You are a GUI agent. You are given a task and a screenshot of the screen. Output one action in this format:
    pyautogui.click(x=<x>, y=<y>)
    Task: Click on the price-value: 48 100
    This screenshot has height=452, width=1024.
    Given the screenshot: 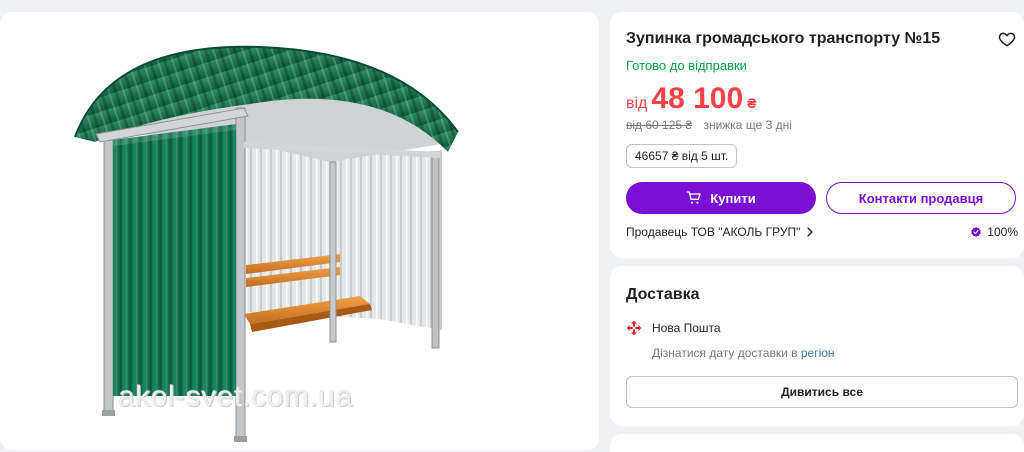 What is the action you would take?
    pyautogui.click(x=697, y=98)
    